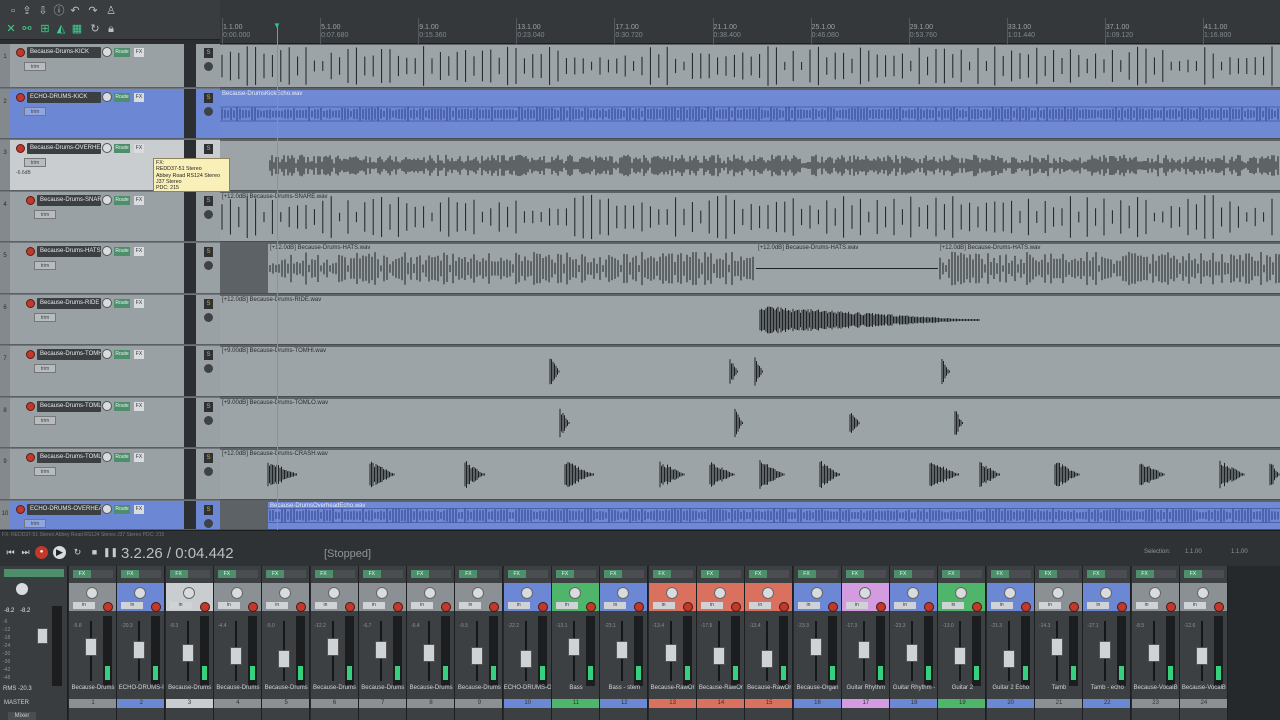 This screenshot has height=720, width=1280. I want to click on phase-button, so click(208, 523).